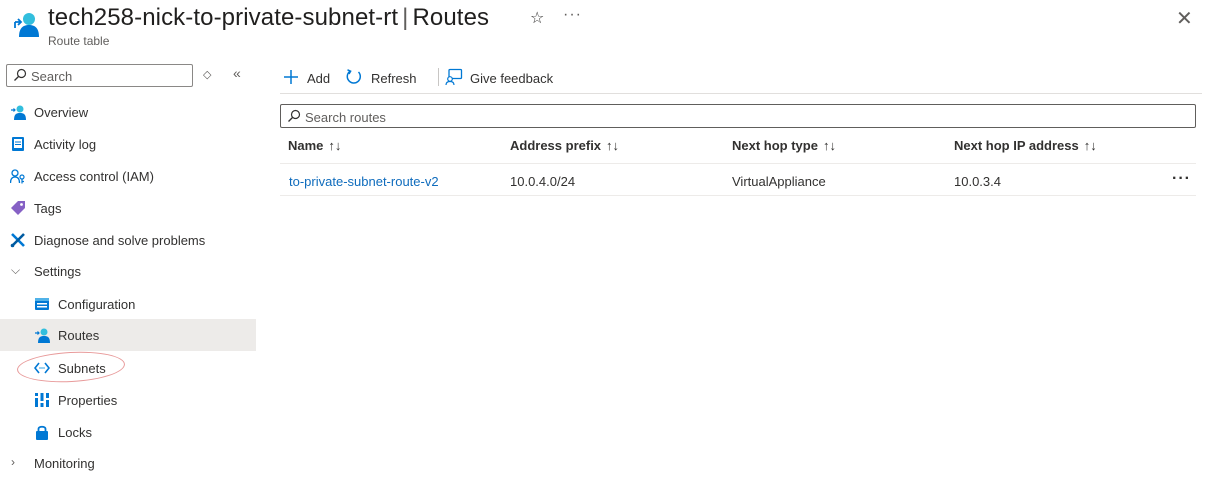 The image size is (1210, 489). I want to click on give-feedback-label: Give feedback, so click(512, 78).